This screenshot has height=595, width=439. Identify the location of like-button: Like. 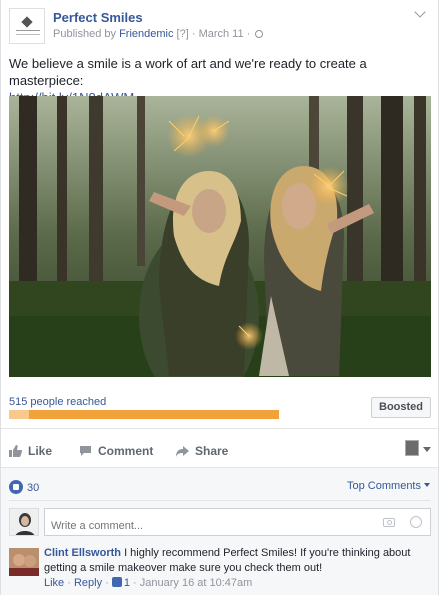
(30, 451).